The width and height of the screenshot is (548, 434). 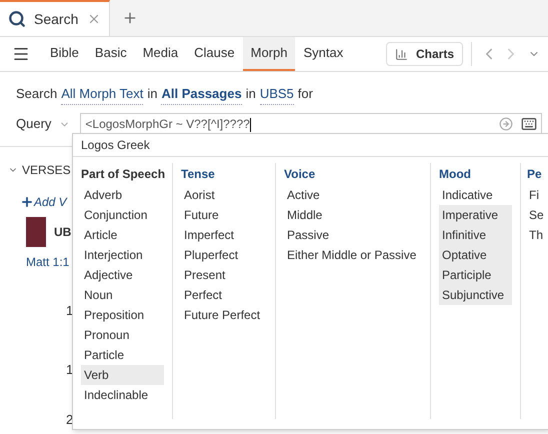 What do you see at coordinates (63, 232) in the screenshot?
I see `resource-title: UB` at bounding box center [63, 232].